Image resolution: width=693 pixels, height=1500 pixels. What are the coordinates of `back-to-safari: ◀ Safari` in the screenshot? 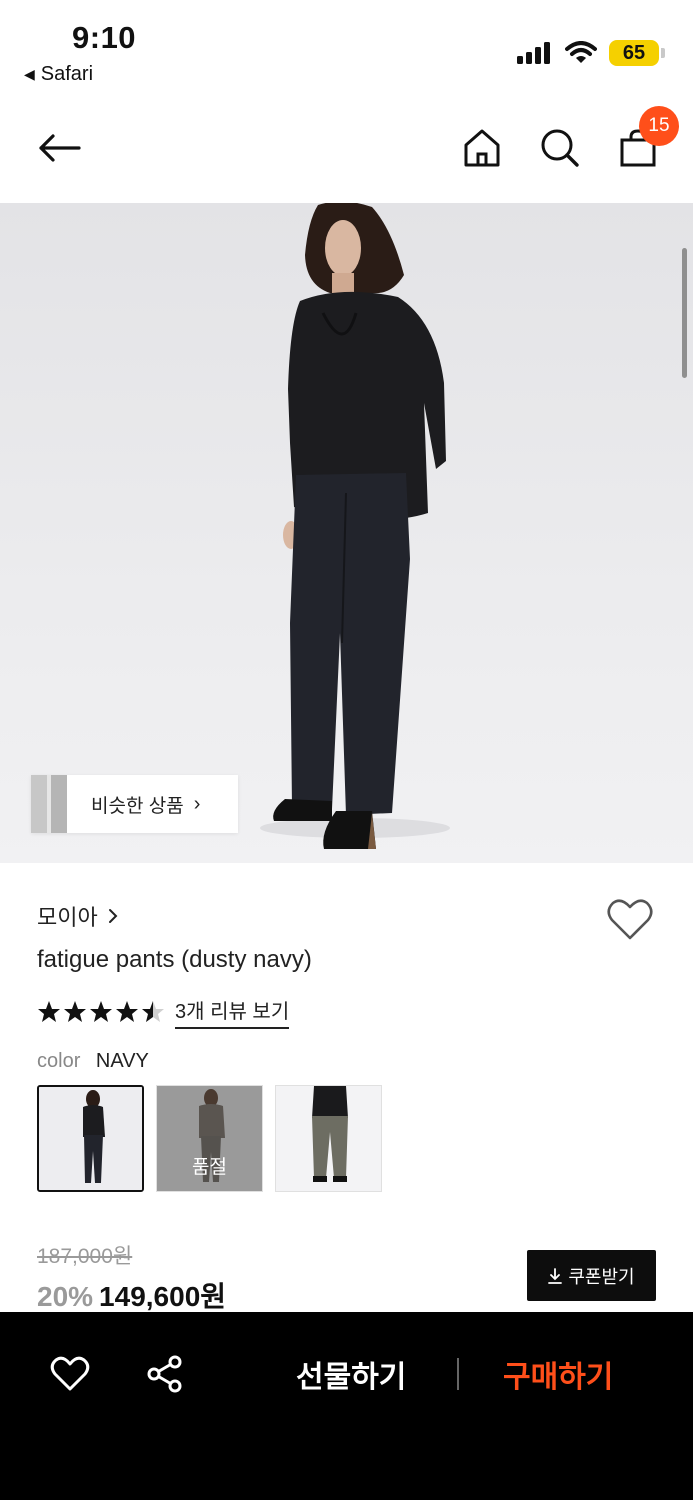 It's located at (58, 74).